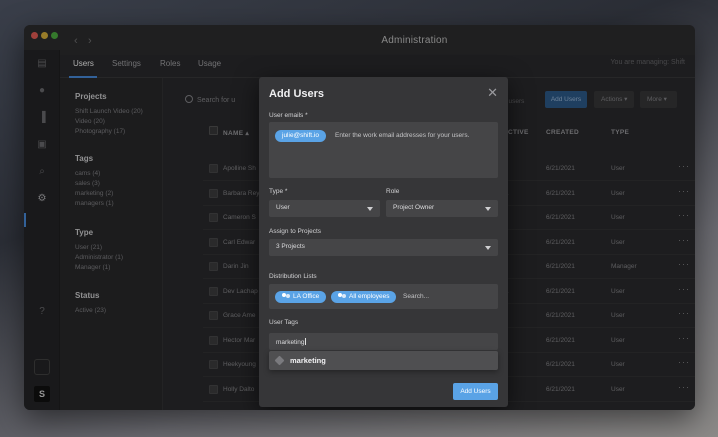  I want to click on tag-suggestion-label: marketing, so click(308, 360).